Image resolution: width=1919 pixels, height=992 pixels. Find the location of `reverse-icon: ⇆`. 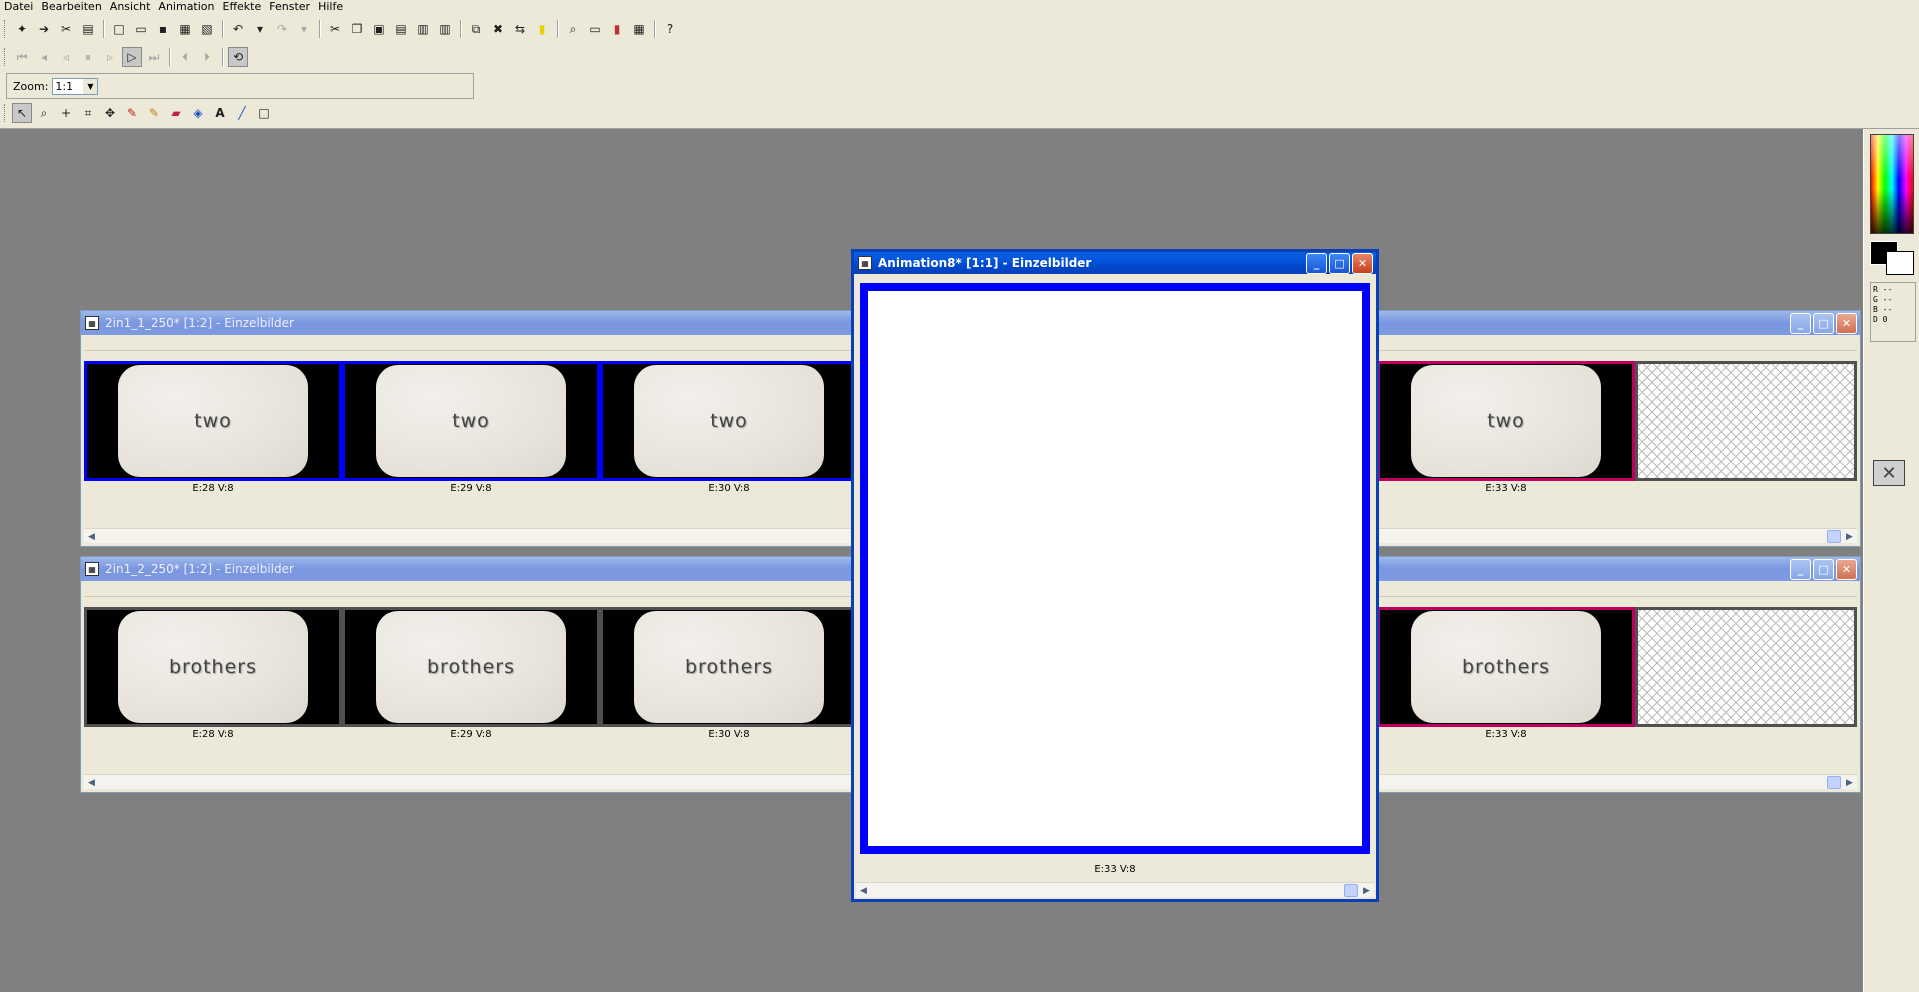

reverse-icon: ⇆ is located at coordinates (520, 29).